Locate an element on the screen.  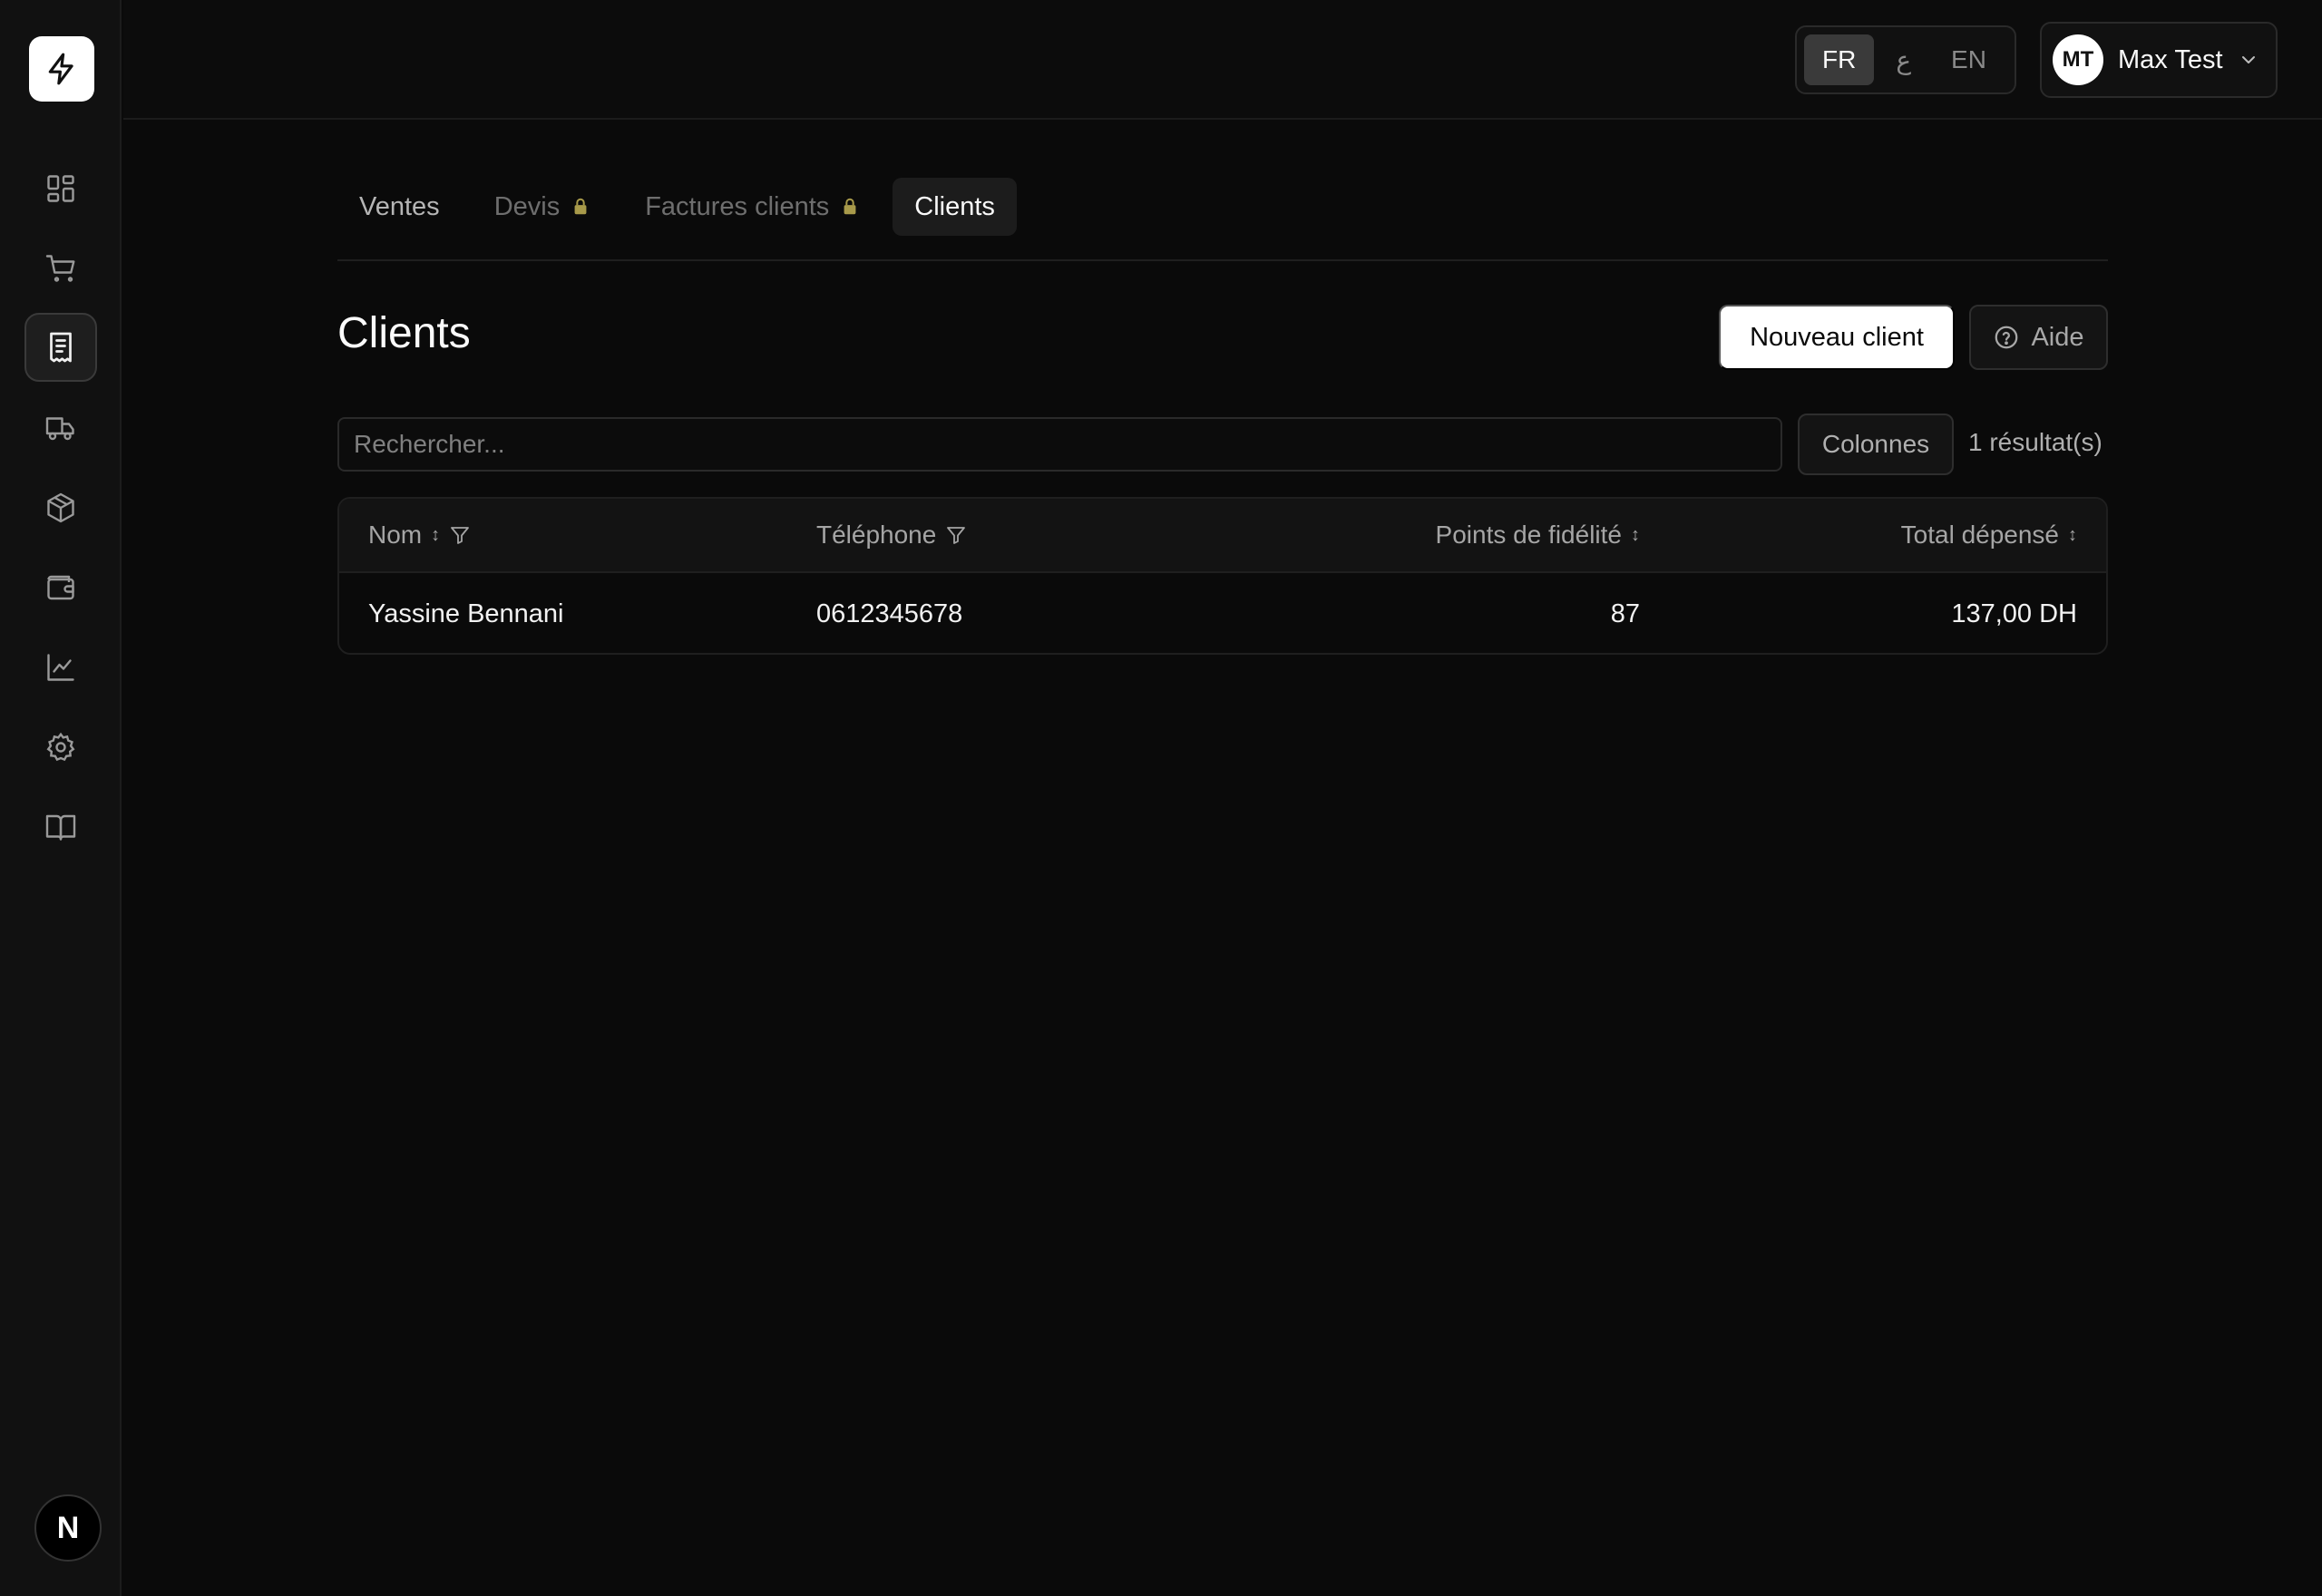
column-header-label: Points de fidélité is located at coordinates (1528, 535).